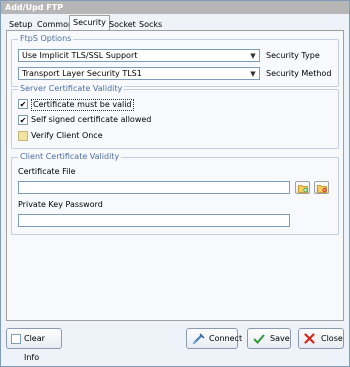 The height and width of the screenshot is (367, 350). Describe the element at coordinates (150, 23) in the screenshot. I see `tab-socks: Socks` at that location.